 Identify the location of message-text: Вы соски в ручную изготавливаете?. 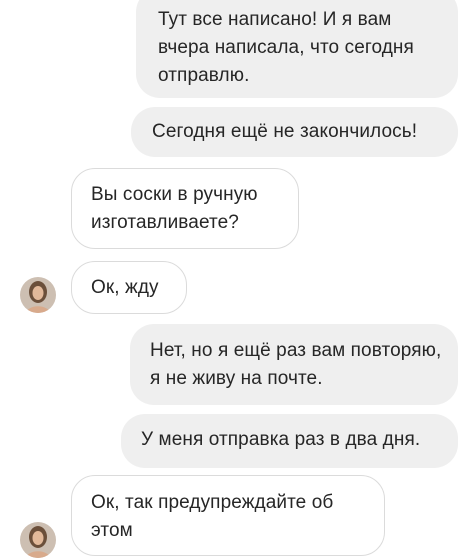
(174, 208).